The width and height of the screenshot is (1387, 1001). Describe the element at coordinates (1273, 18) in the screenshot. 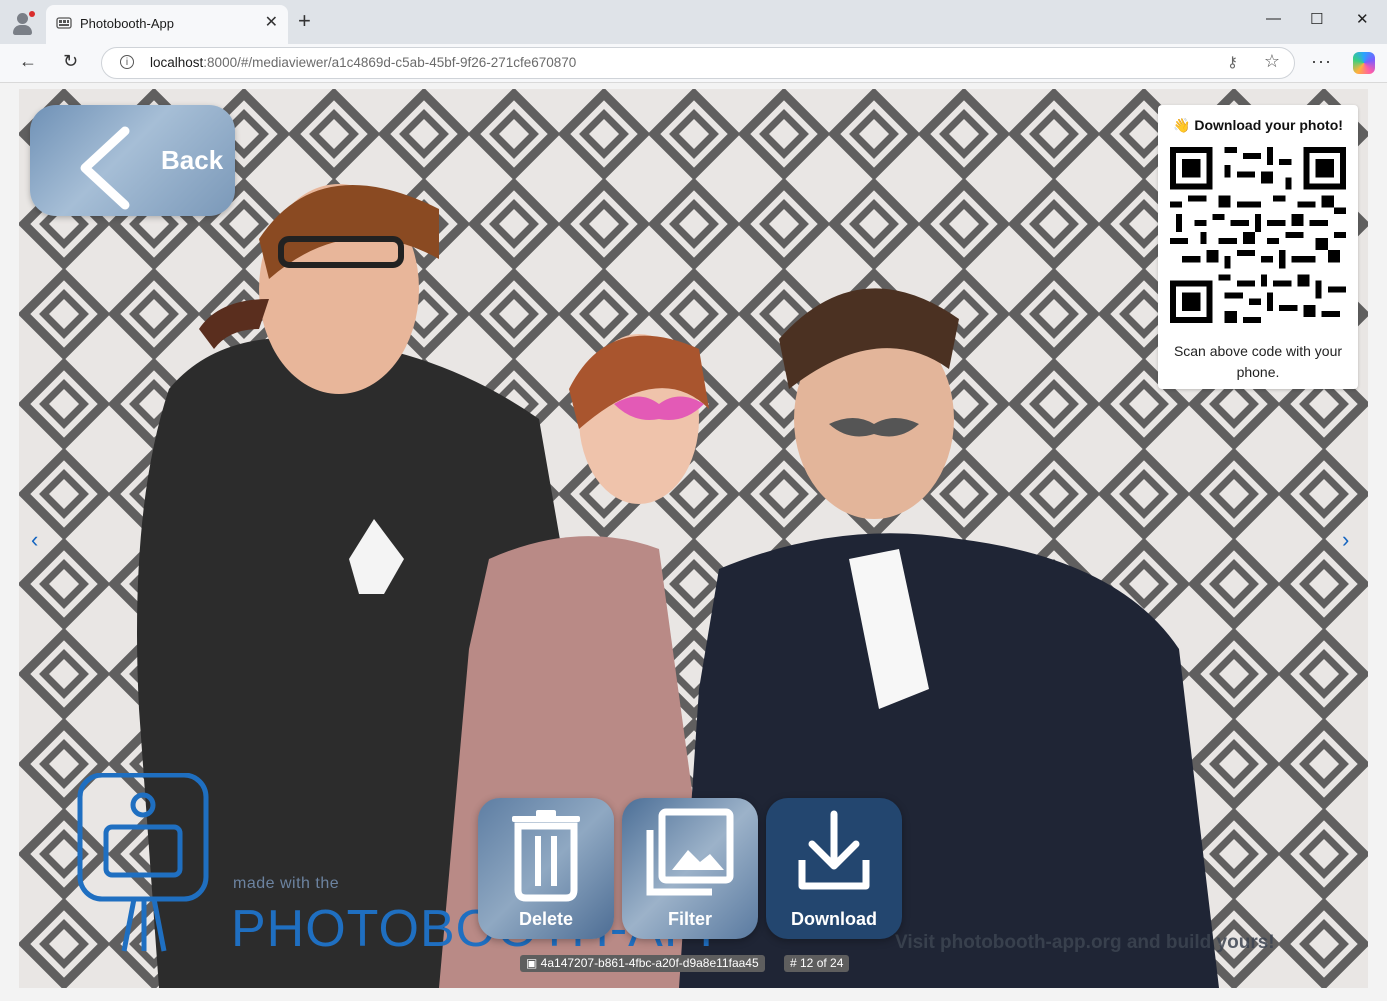

I see `minimize-icon: —` at that location.